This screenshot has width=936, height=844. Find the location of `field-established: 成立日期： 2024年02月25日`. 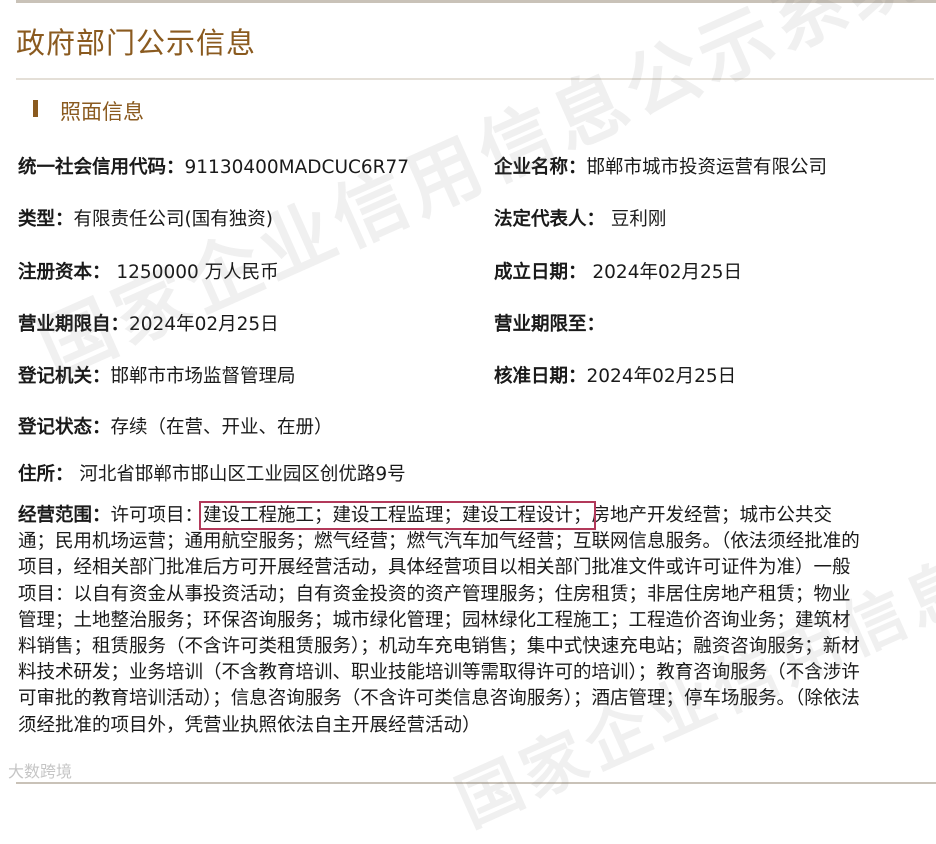

field-established: 成立日期： 2024年02月25日 is located at coordinates (618, 271).